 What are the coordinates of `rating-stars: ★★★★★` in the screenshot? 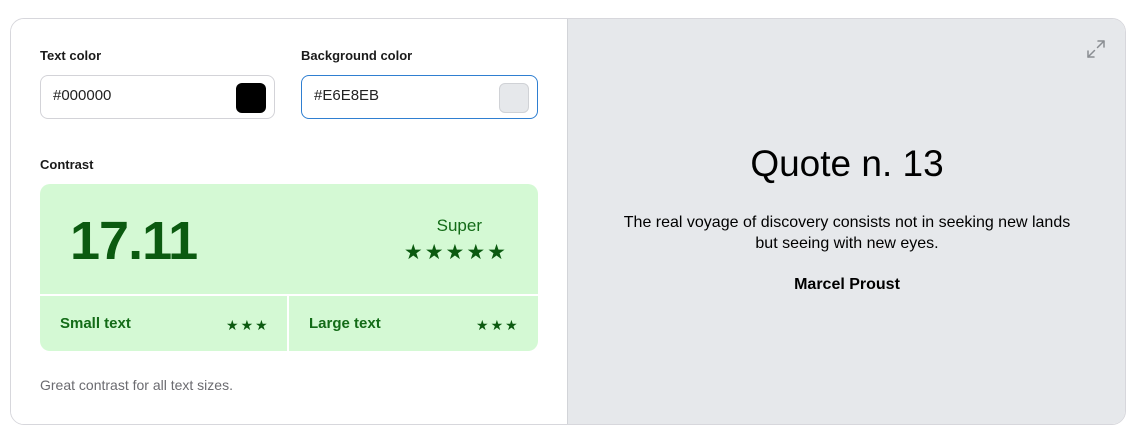 It's located at (456, 252).